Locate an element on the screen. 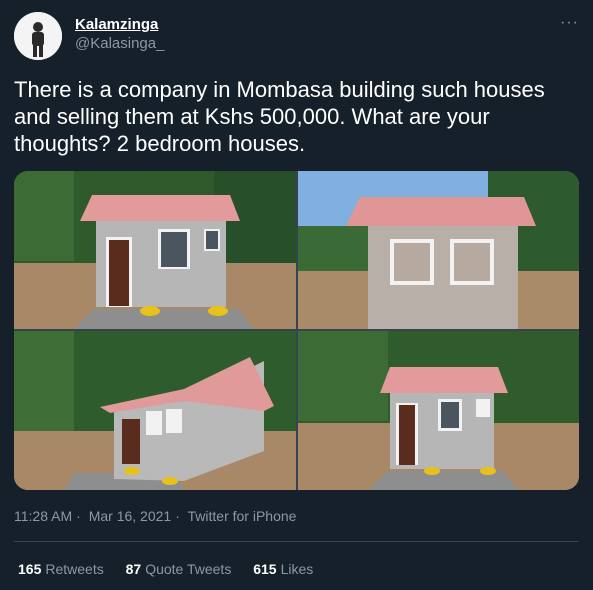 The height and width of the screenshot is (590, 593). likes-count: 615 is located at coordinates (265, 569).